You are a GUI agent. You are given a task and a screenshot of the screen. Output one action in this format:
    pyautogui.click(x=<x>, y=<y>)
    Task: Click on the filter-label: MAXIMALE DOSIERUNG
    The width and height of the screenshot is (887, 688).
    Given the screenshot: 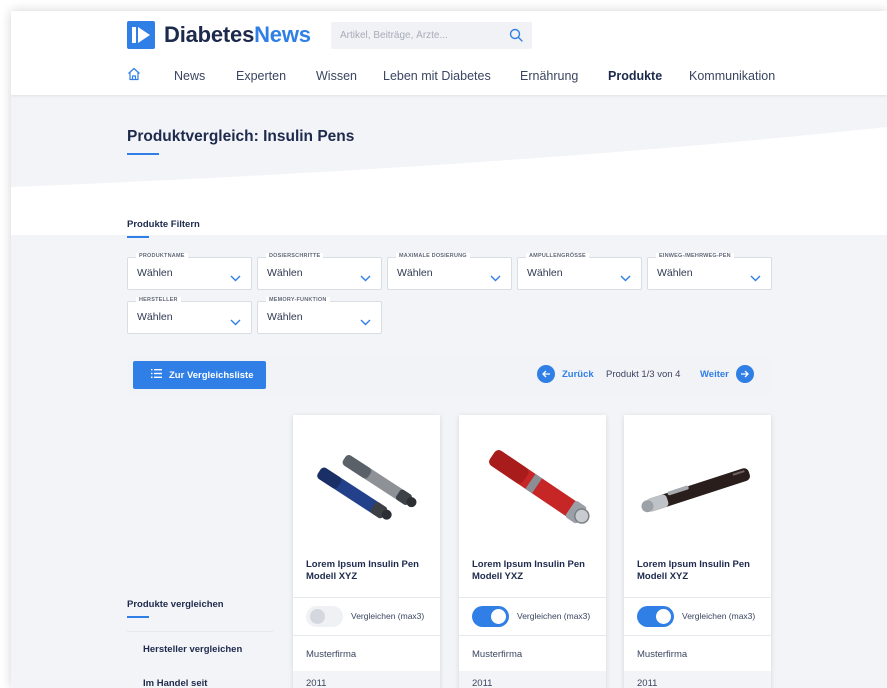 What is the action you would take?
    pyautogui.click(x=433, y=256)
    